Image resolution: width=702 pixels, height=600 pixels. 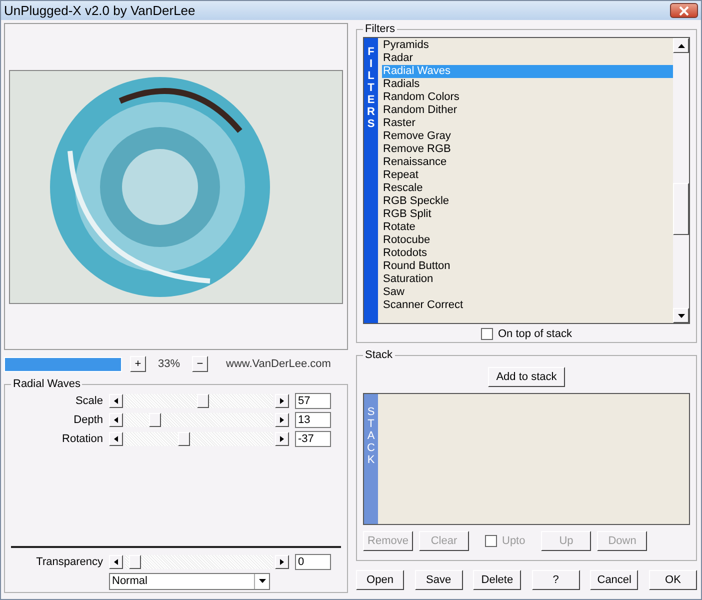 What do you see at coordinates (278, 364) in the screenshot?
I see `website-label: www.VanDerLee.com` at bounding box center [278, 364].